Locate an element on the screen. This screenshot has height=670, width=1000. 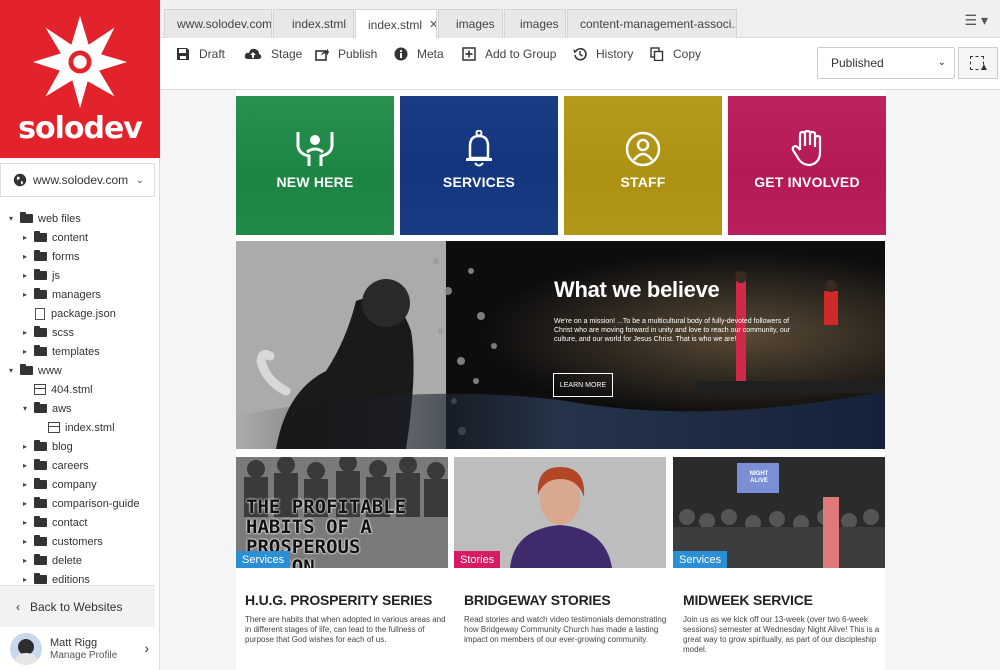
publish-label: Publish is located at coordinates (358, 54).